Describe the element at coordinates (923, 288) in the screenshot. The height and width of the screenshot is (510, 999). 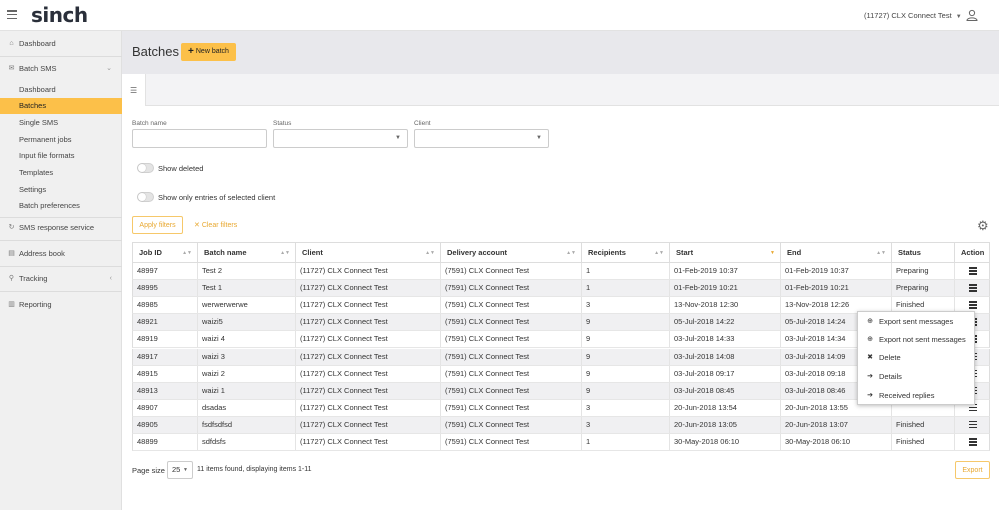
I see `cell-status: Preparing` at that location.